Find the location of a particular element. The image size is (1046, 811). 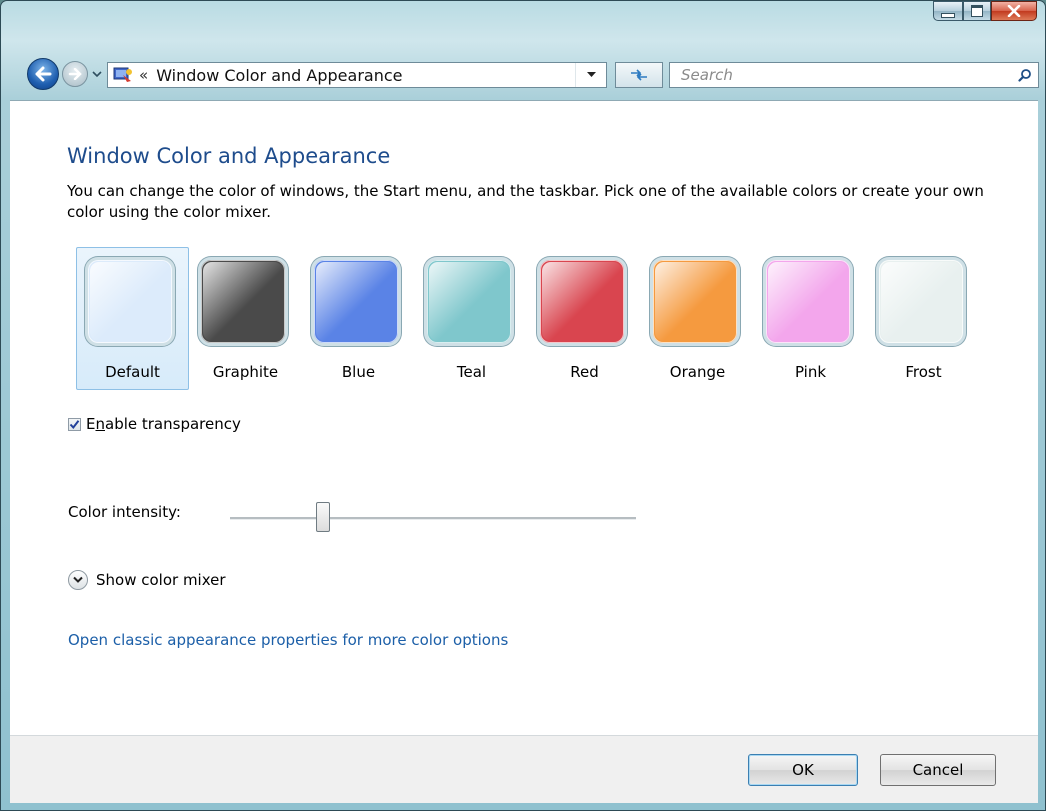

color-swatch-default: Default is located at coordinates (132, 318).